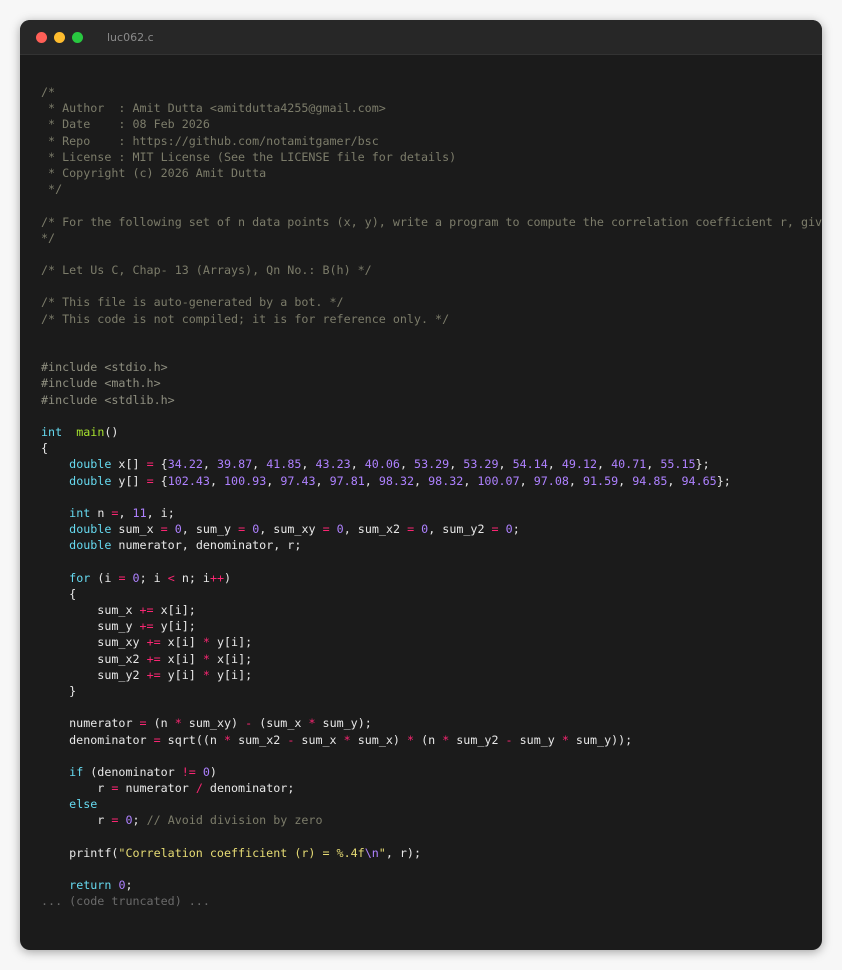 The width and height of the screenshot is (842, 970). What do you see at coordinates (551, 480) in the screenshot?
I see `number-token: 97.08` at bounding box center [551, 480].